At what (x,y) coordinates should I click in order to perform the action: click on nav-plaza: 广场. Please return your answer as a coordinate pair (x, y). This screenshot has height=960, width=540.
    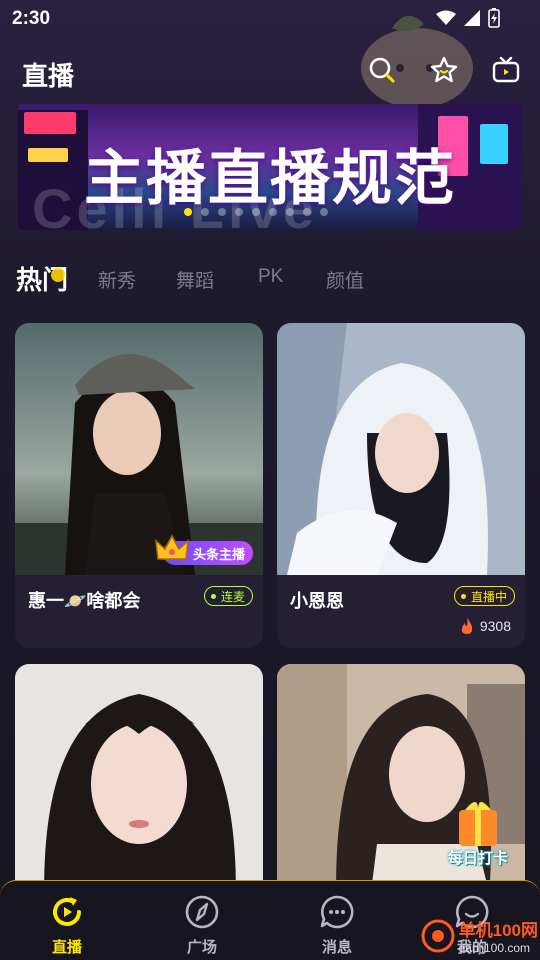
    Looking at the image, I should click on (202, 925).